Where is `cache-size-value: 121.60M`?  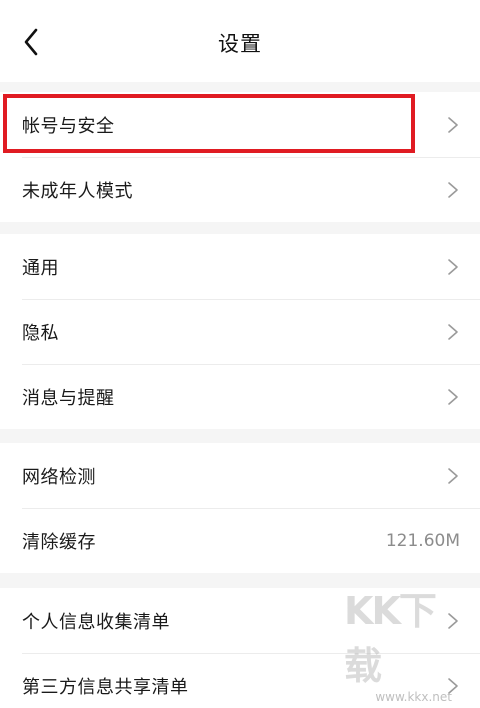 cache-size-value: 121.60M is located at coordinates (422, 540).